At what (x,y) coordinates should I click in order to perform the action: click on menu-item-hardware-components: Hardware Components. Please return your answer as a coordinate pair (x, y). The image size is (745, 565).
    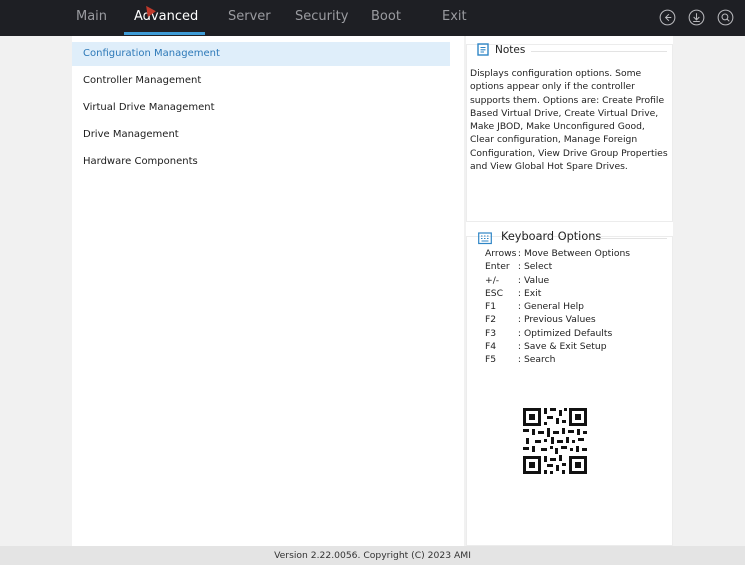
    Looking at the image, I should click on (261, 162).